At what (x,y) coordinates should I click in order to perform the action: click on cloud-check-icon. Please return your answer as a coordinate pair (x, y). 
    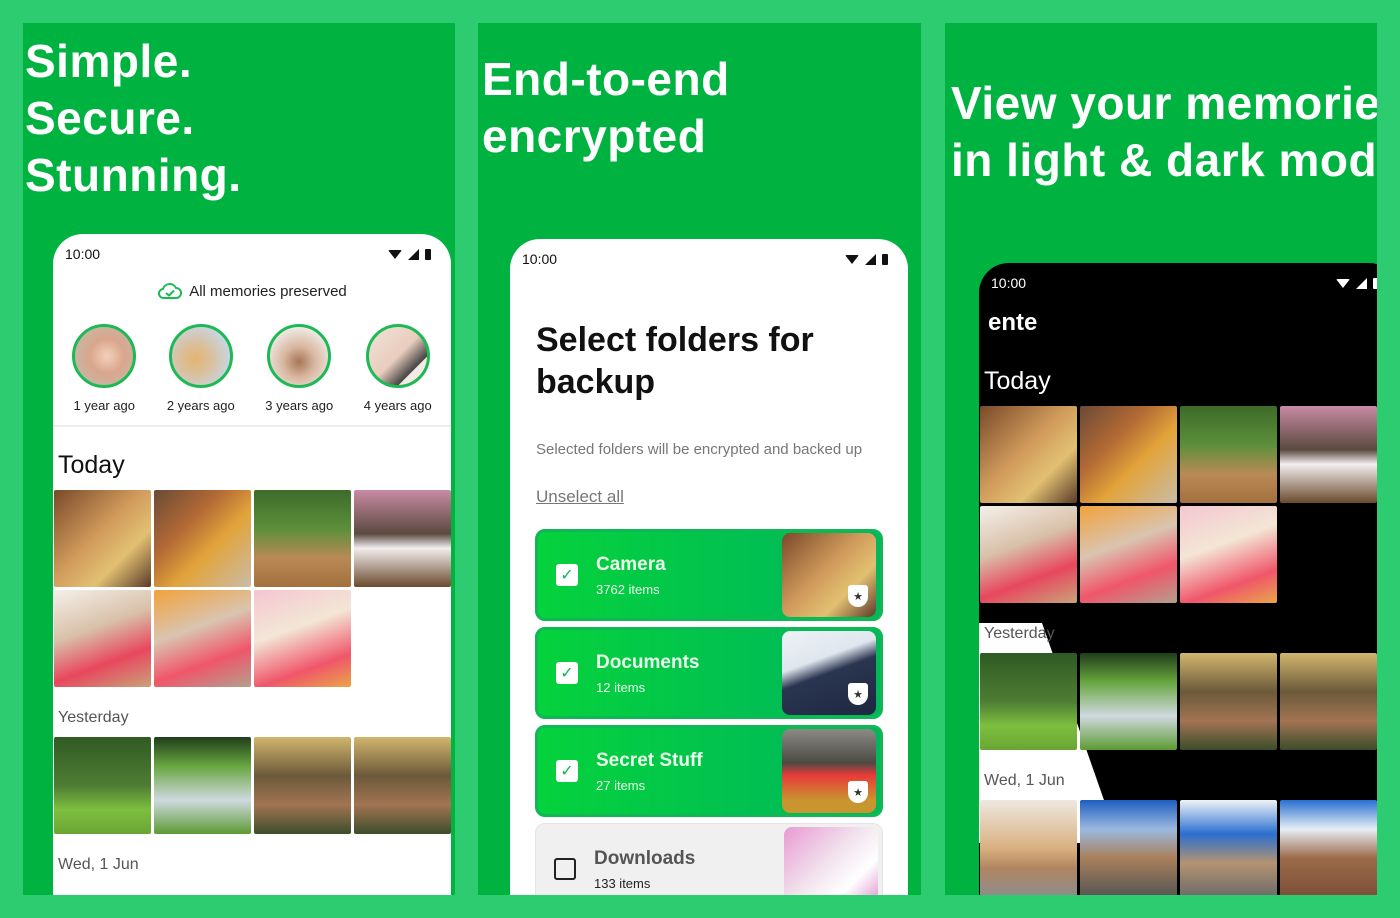
    Looking at the image, I should click on (170, 291).